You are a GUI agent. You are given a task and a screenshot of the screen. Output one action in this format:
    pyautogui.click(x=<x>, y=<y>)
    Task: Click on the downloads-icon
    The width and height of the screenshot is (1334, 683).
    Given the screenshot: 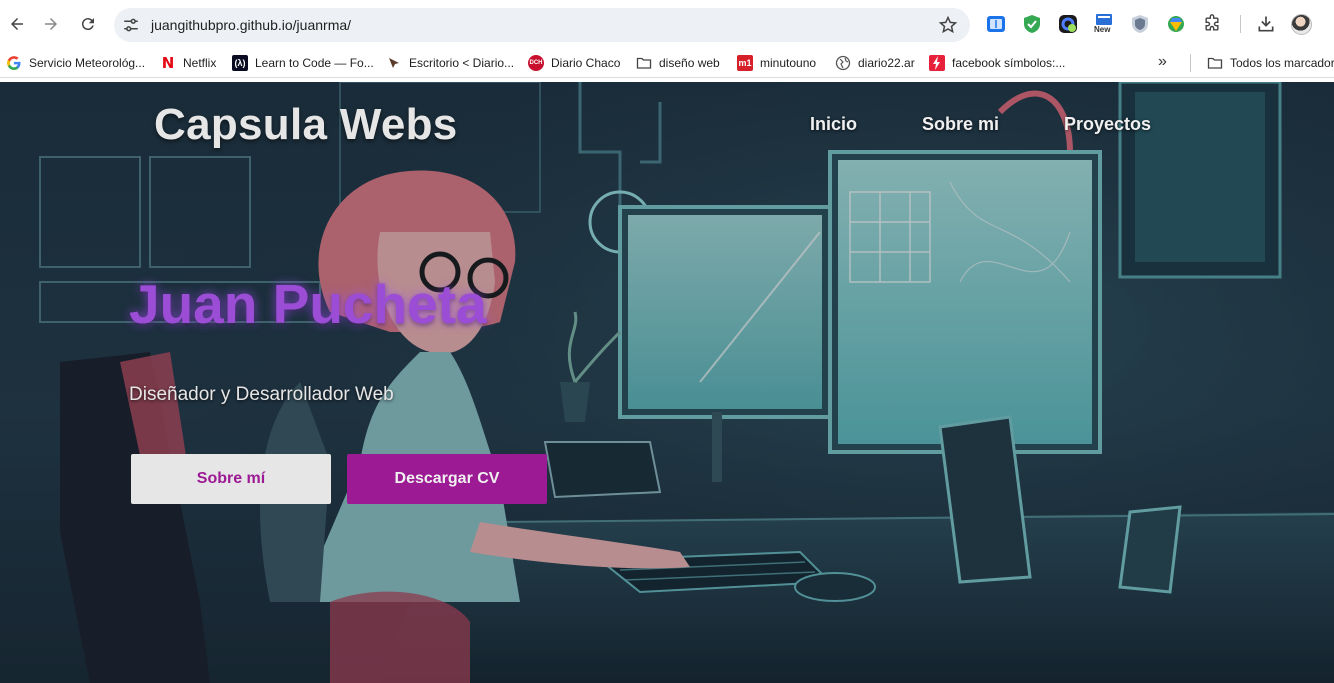 What is the action you would take?
    pyautogui.click(x=1266, y=24)
    